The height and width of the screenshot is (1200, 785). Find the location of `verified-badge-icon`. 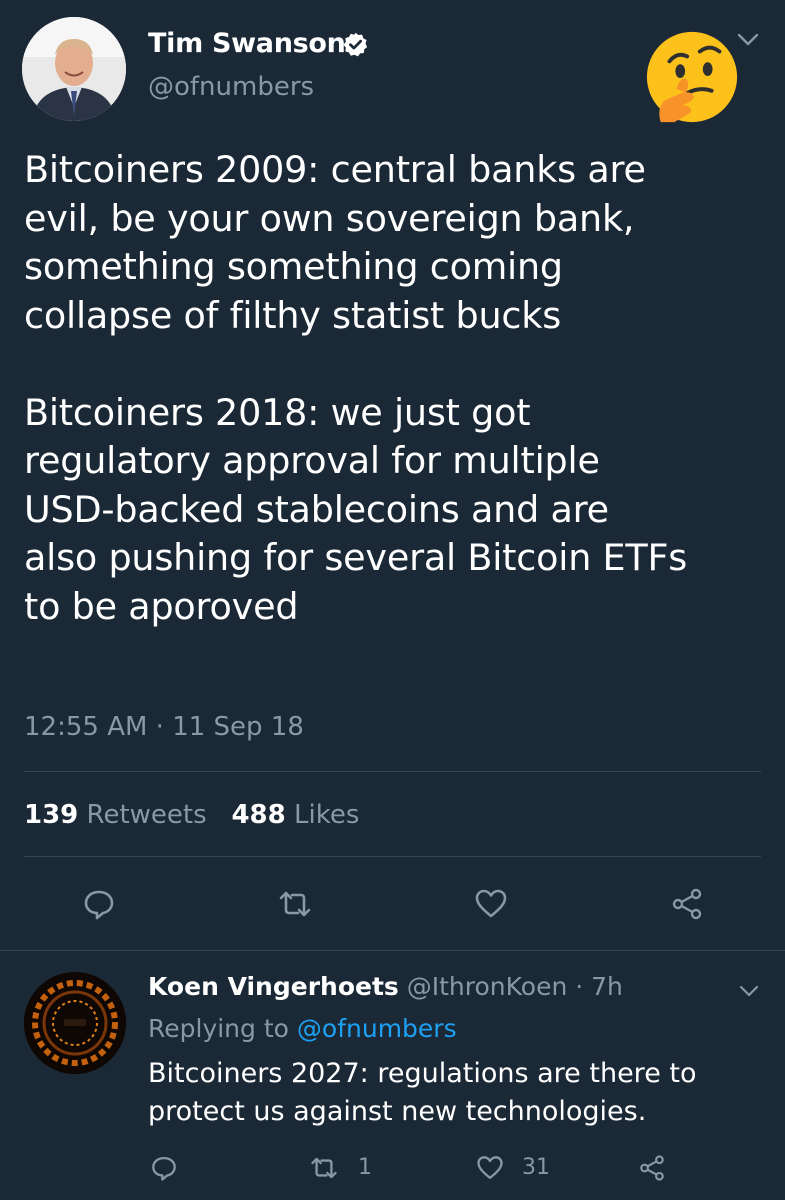

verified-badge-icon is located at coordinates (355, 44).